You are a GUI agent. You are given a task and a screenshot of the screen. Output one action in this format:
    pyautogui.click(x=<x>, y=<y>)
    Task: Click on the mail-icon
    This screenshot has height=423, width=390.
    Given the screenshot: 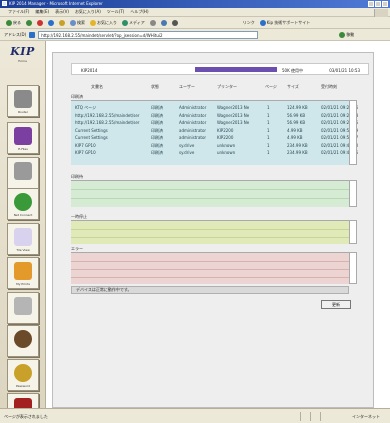 What is the action you would take?
    pyautogui.click(x=163, y=22)
    